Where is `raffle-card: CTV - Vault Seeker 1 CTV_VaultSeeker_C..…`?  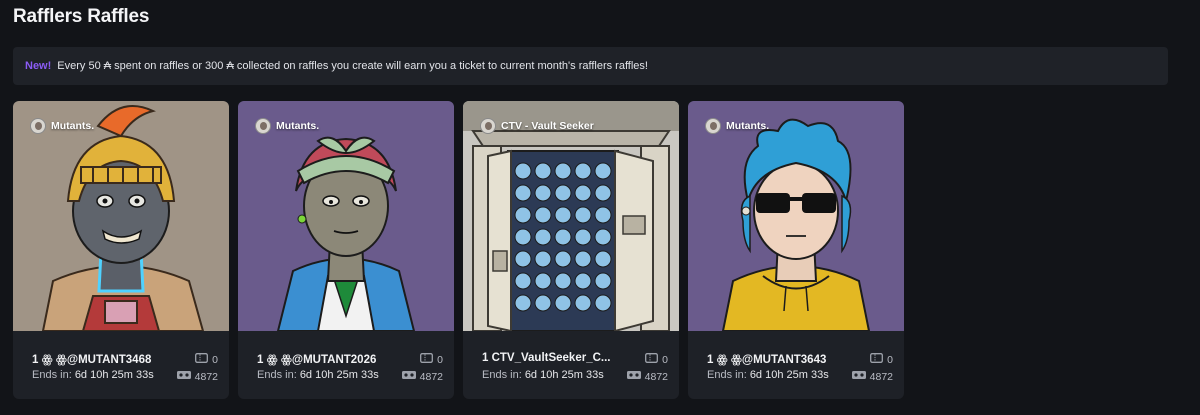 raffle-card: CTV - Vault Seeker 1 CTV_VaultSeeker_C..… is located at coordinates (571, 250).